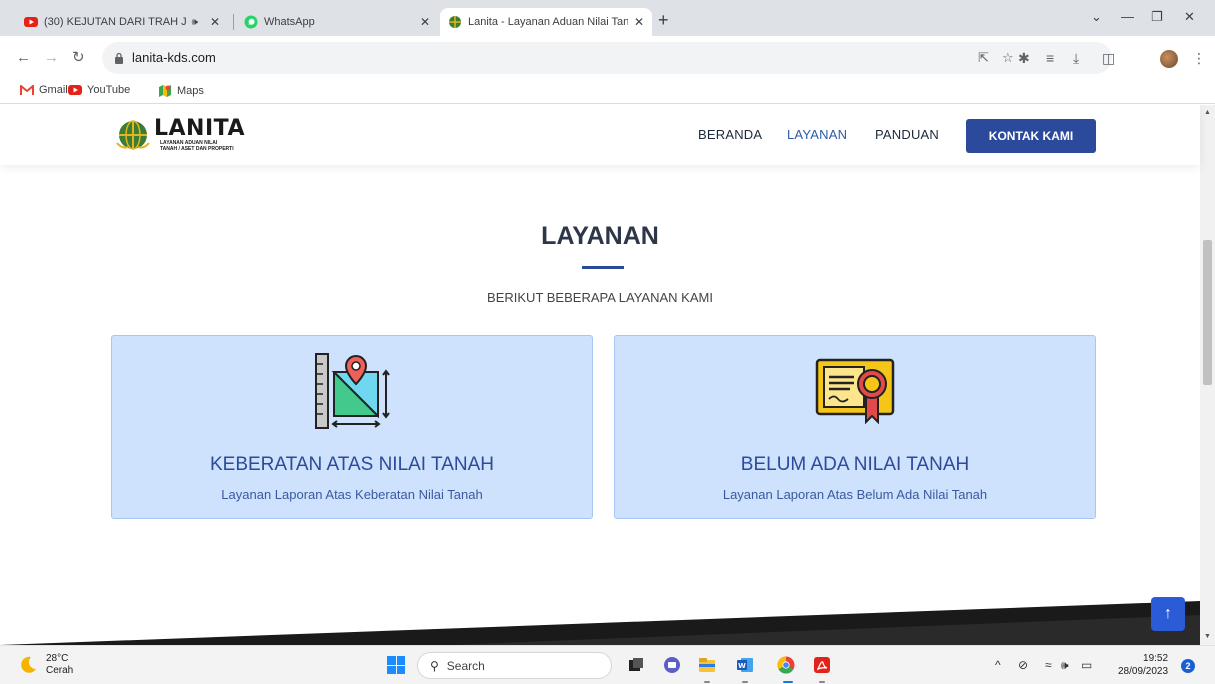 The height and width of the screenshot is (684, 1215). I want to click on download-icon: ⤓, so click(1076, 58).